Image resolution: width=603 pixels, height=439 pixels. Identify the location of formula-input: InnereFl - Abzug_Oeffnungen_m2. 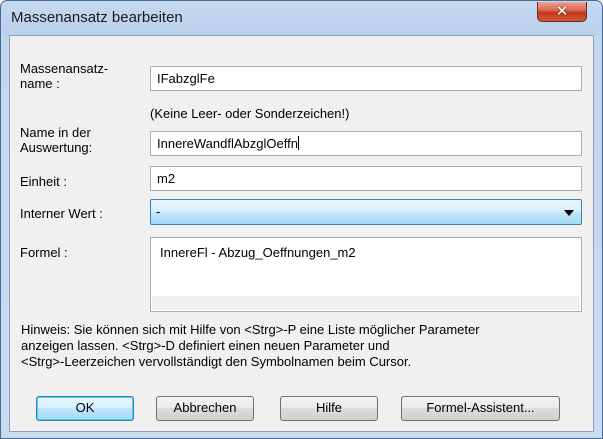
(366, 274).